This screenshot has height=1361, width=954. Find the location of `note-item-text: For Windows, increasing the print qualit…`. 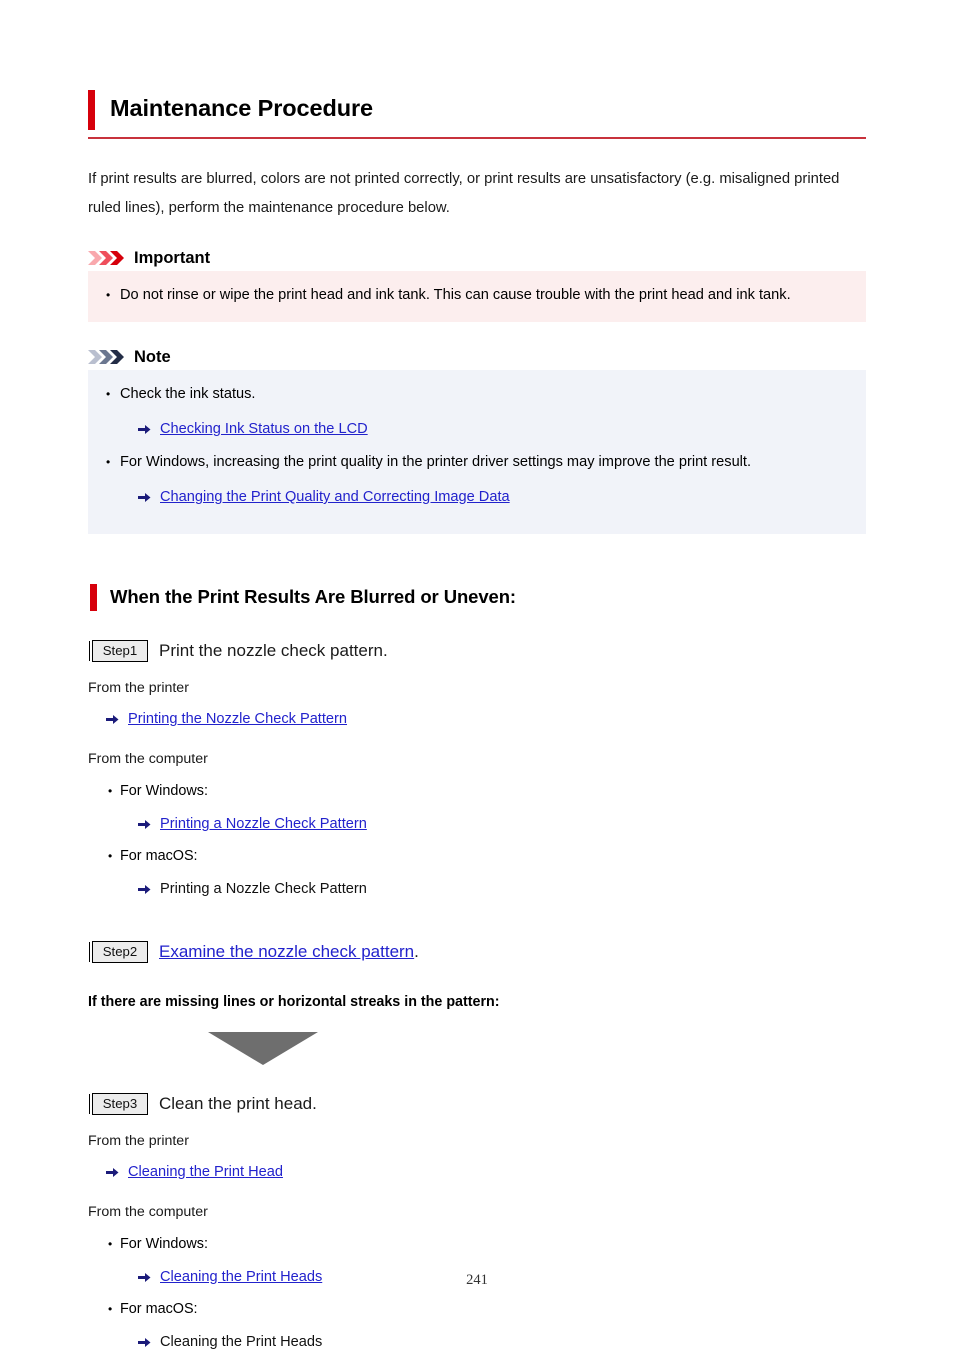

note-item-text: For Windows, increasing the print qualit… is located at coordinates (436, 462).